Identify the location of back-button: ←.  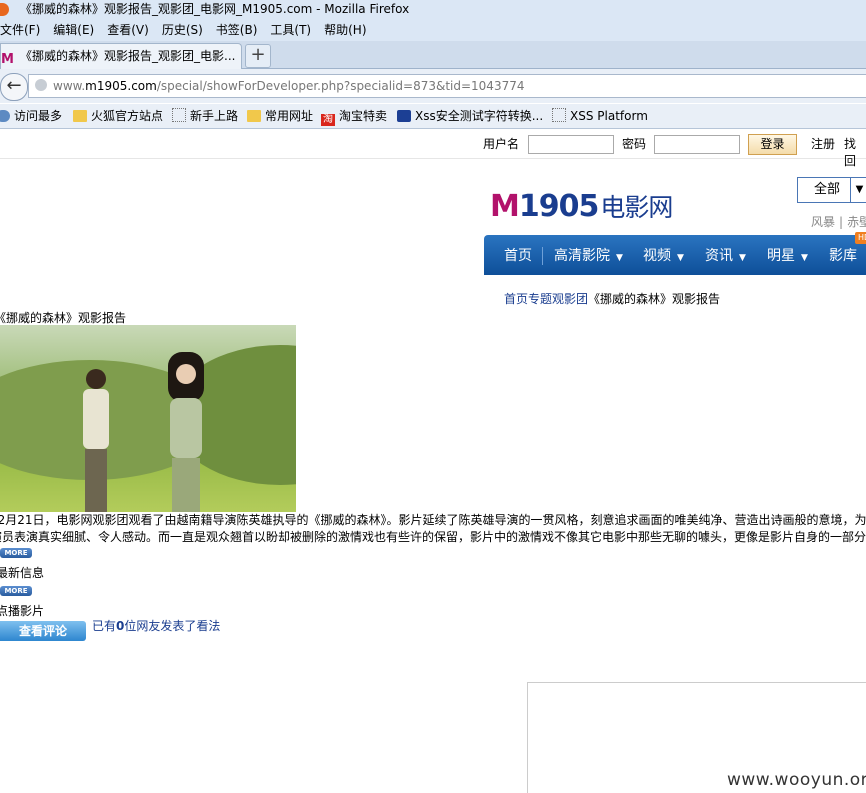
(14, 87).